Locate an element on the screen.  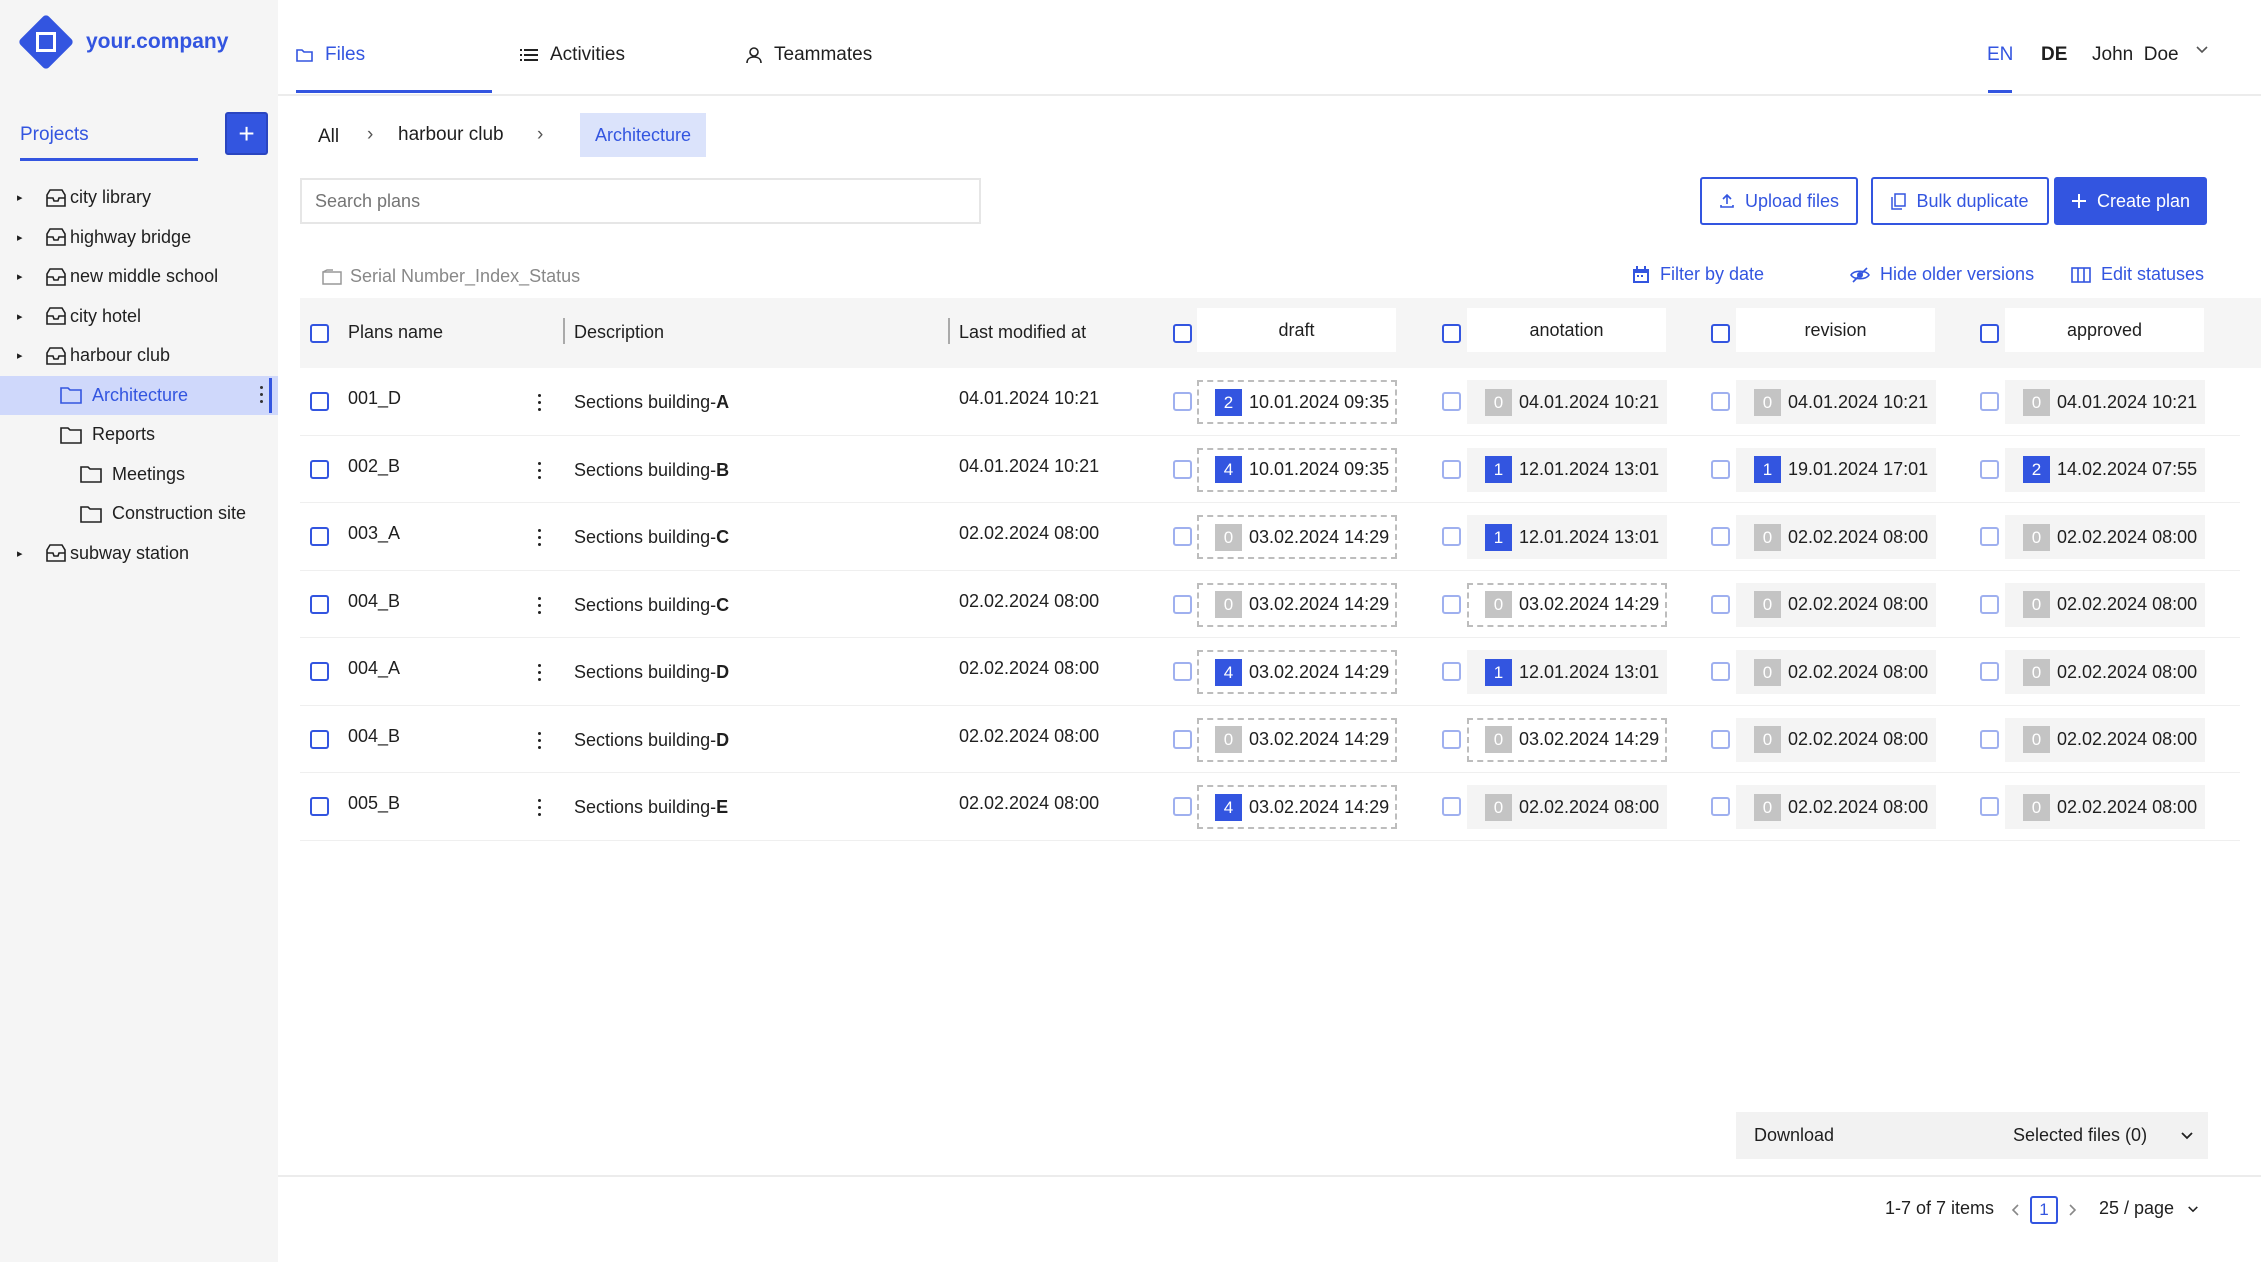
status-revision-cell: 0 04.01.2024 10:21 is located at coordinates (1836, 402).